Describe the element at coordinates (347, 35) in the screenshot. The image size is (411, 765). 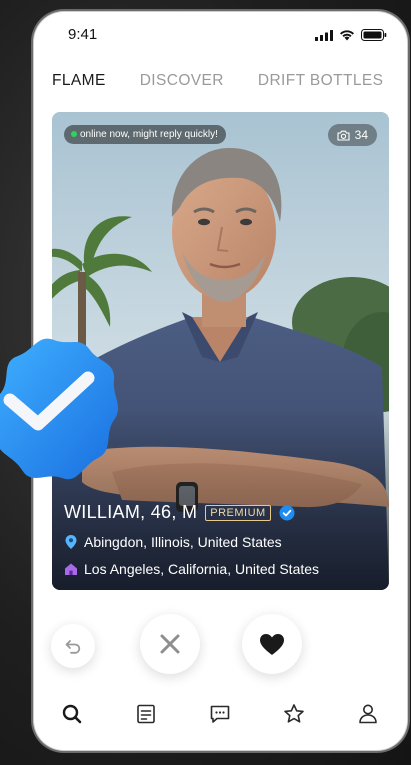
I see `wifi-icon` at that location.